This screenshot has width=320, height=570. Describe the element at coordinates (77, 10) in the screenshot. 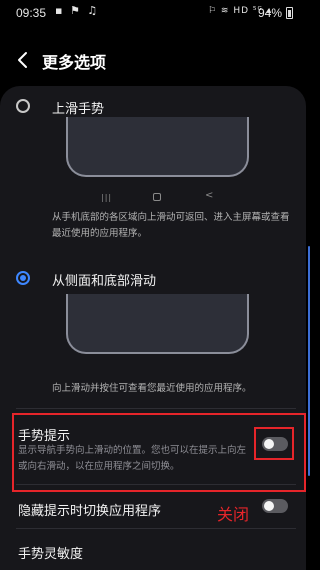

I see `notification-icons: ▪ ⚑ ♫` at that location.